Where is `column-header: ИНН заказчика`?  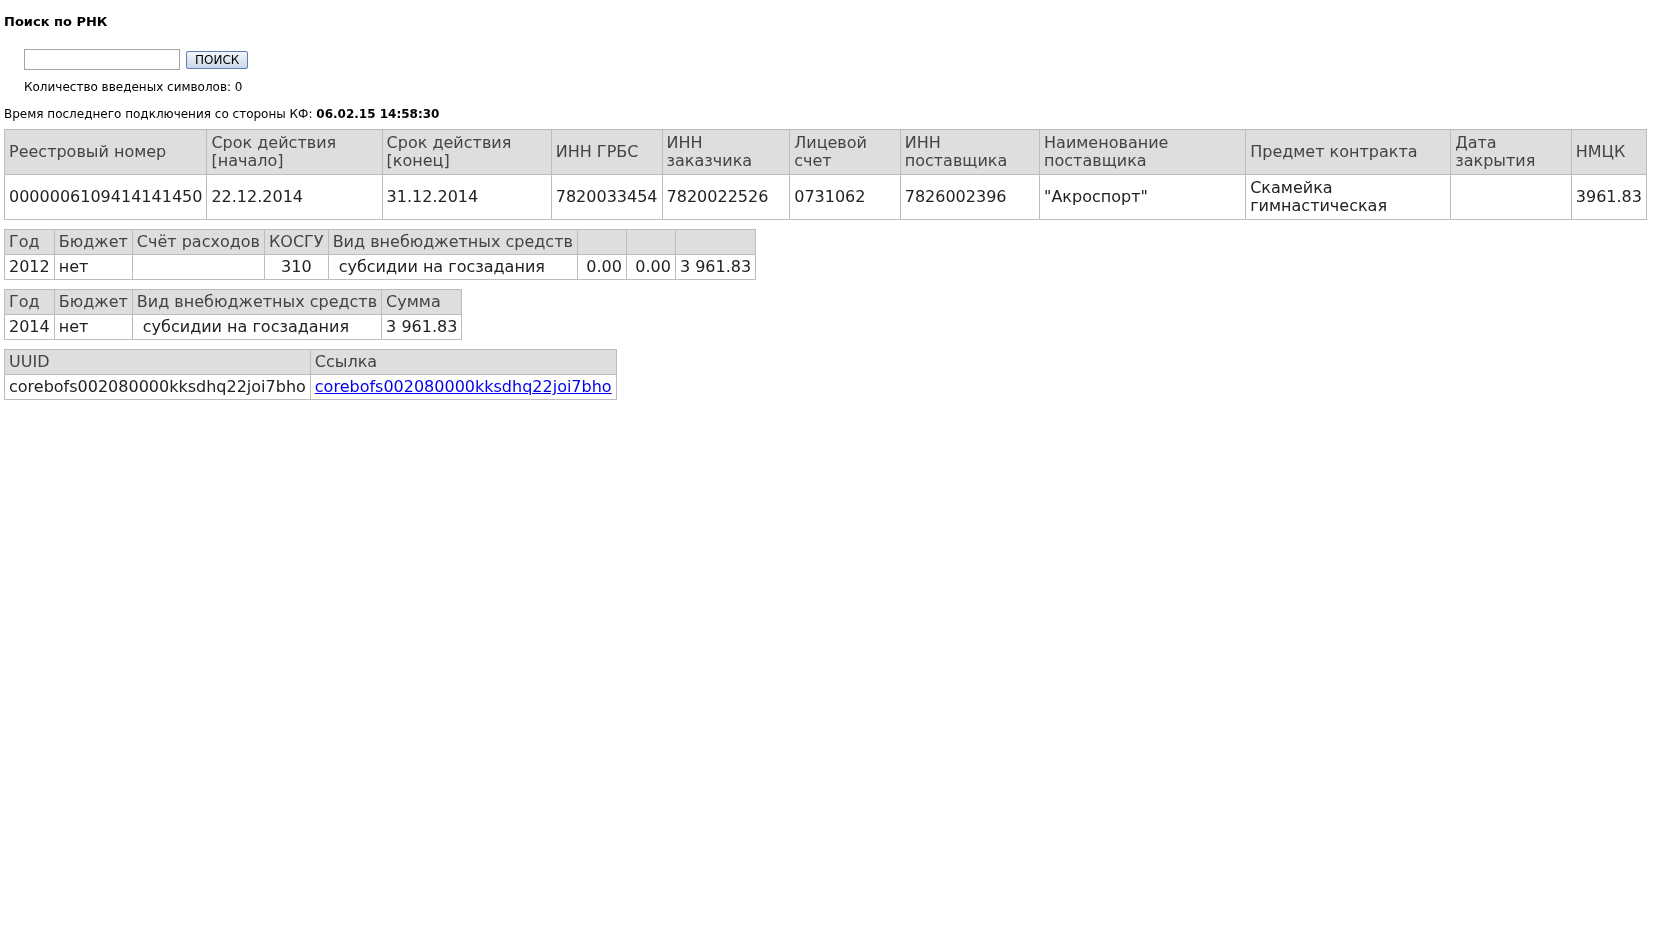
column-header: ИНН заказчика is located at coordinates (726, 152).